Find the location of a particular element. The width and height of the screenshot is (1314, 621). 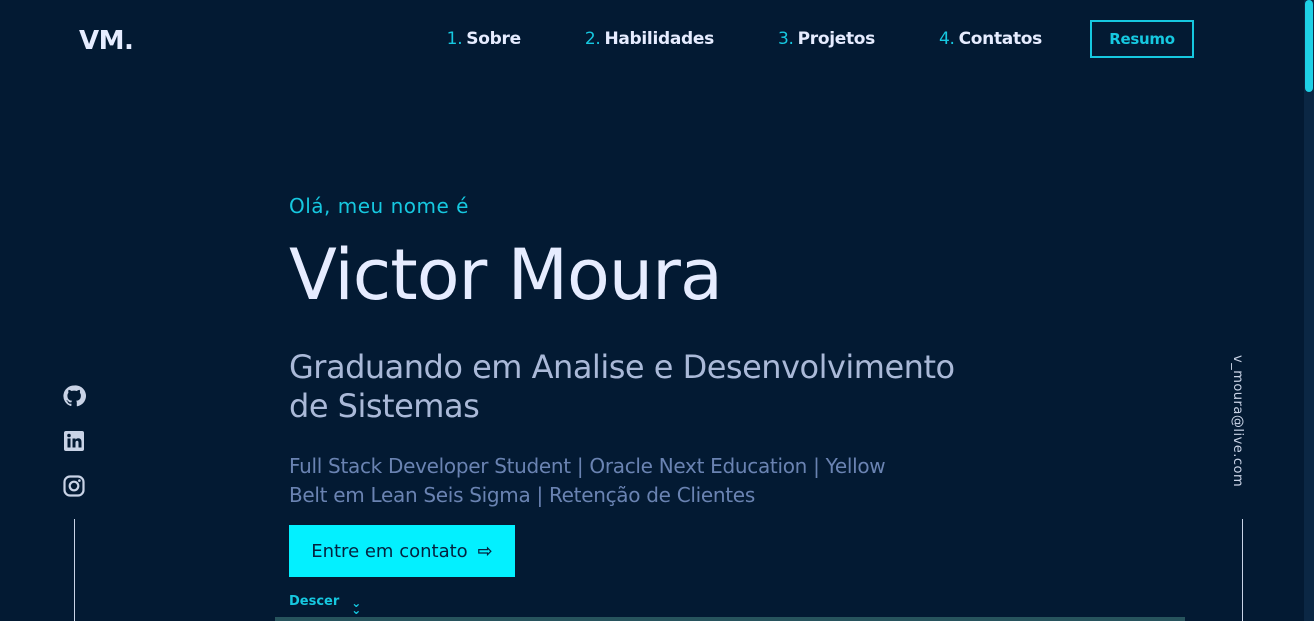

right-divider-line is located at coordinates (1242, 570).